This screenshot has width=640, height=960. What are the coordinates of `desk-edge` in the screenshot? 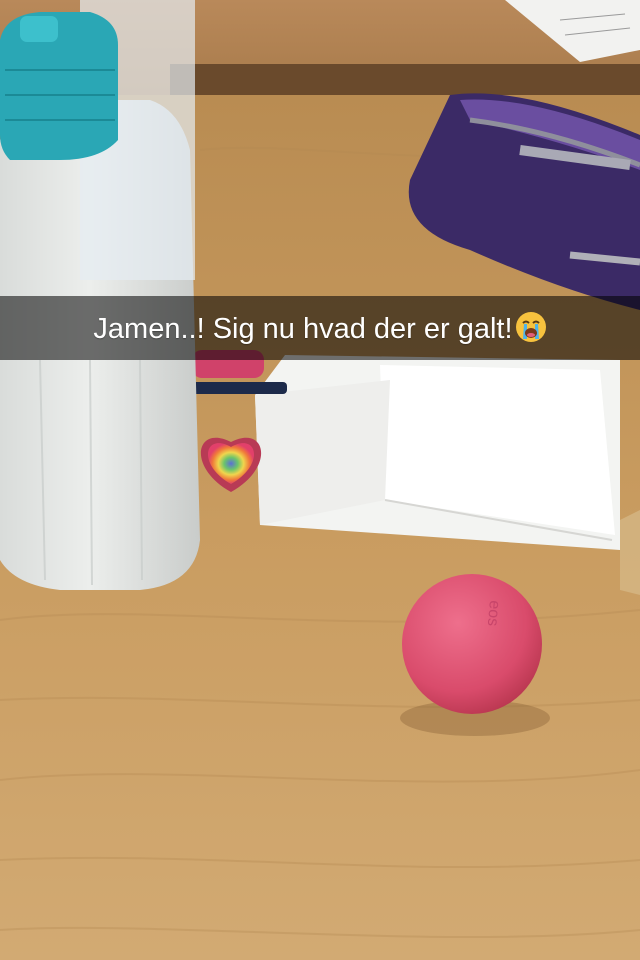 It's located at (405, 82).